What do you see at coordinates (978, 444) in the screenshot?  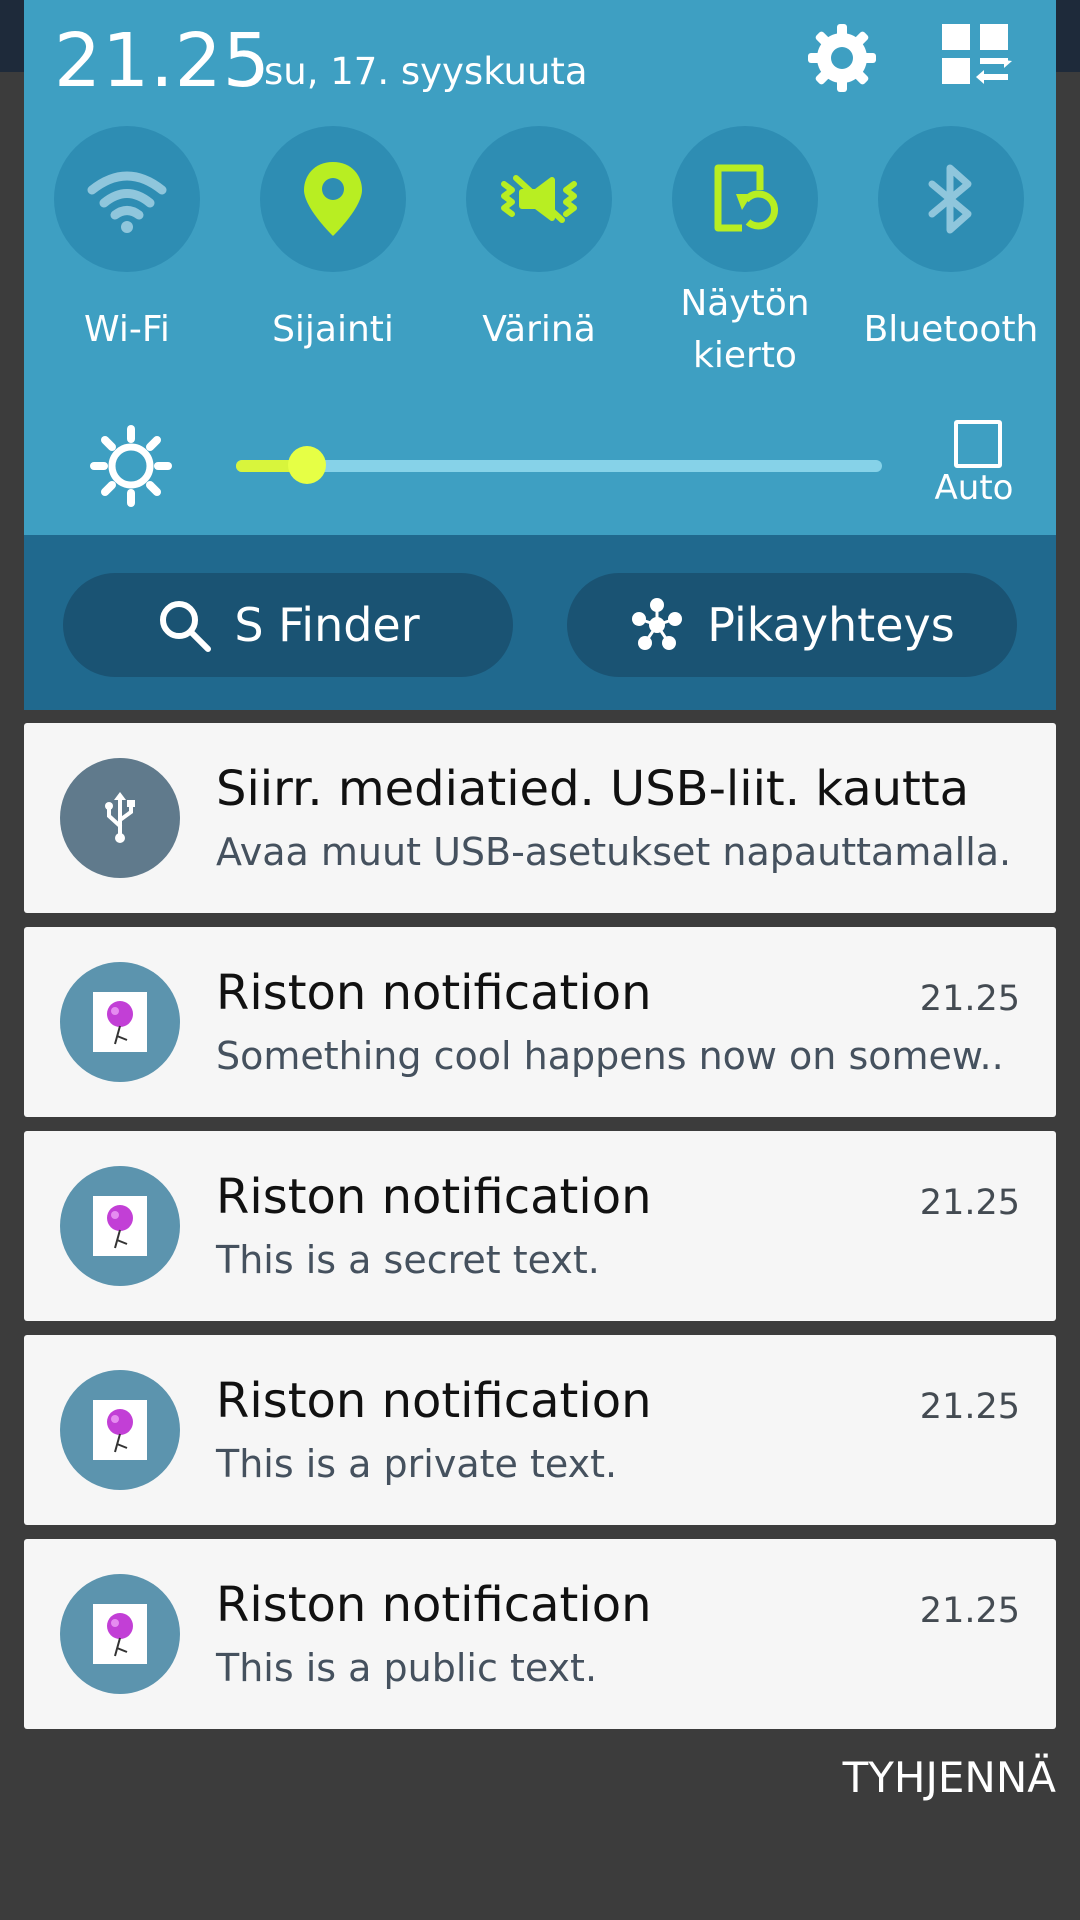 I see `auto-brightness-checkbox` at bounding box center [978, 444].